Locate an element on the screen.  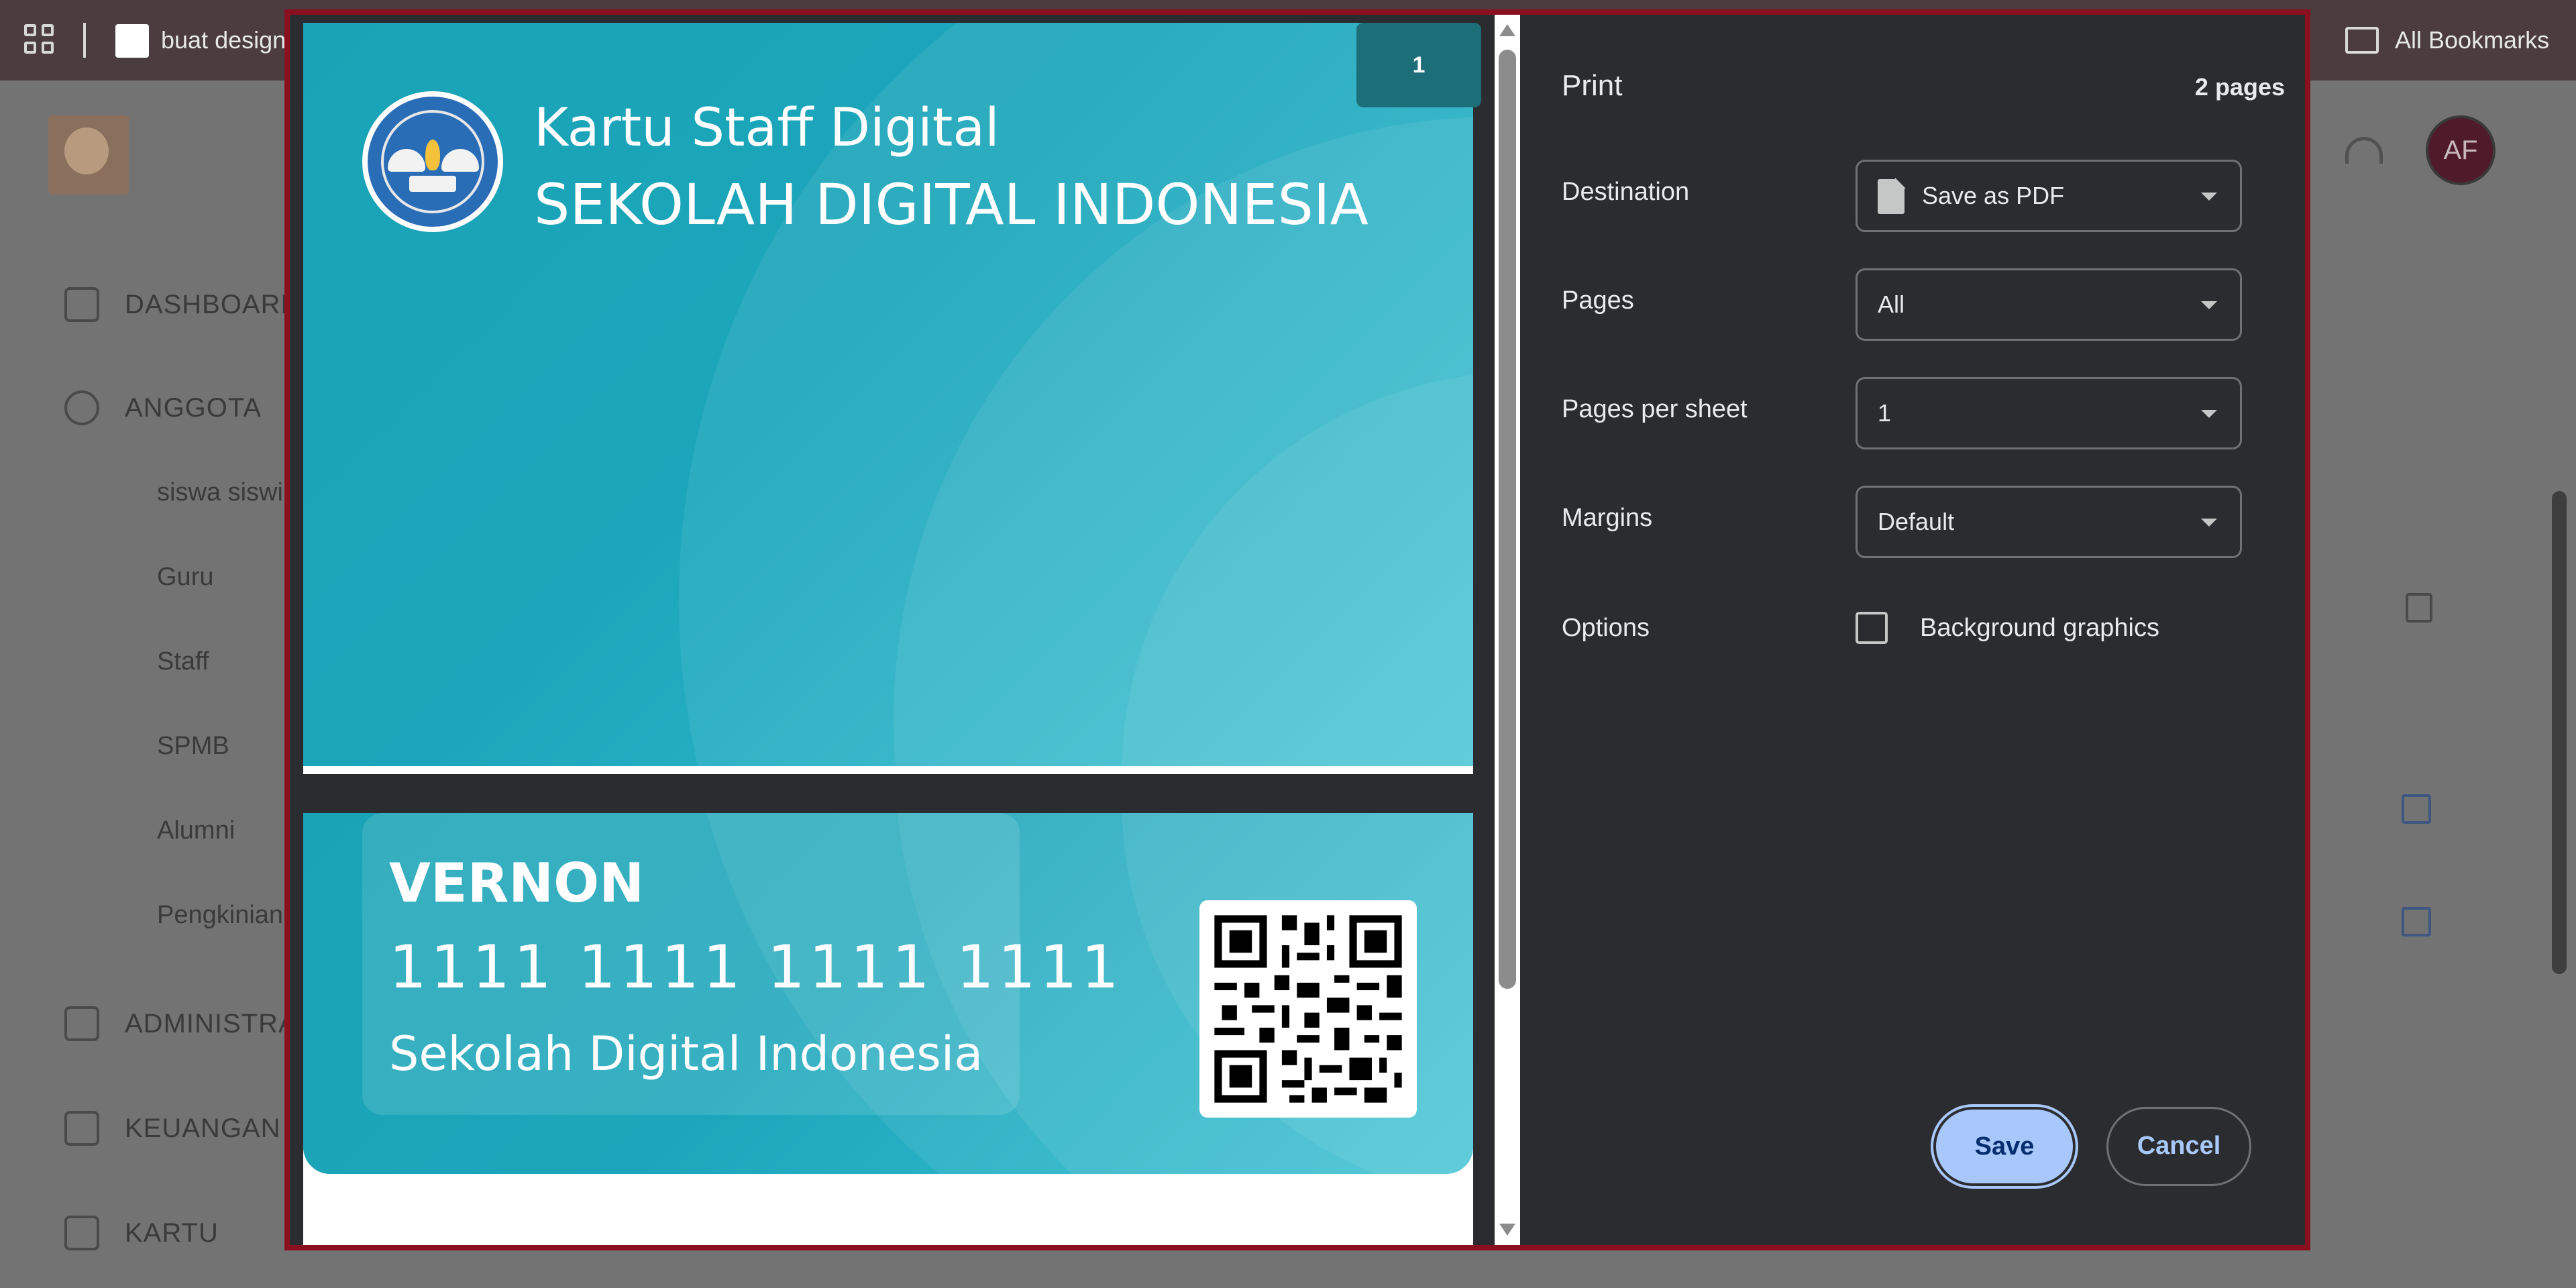
card-title: Kartu Staff Digital is located at coordinates (767, 128).